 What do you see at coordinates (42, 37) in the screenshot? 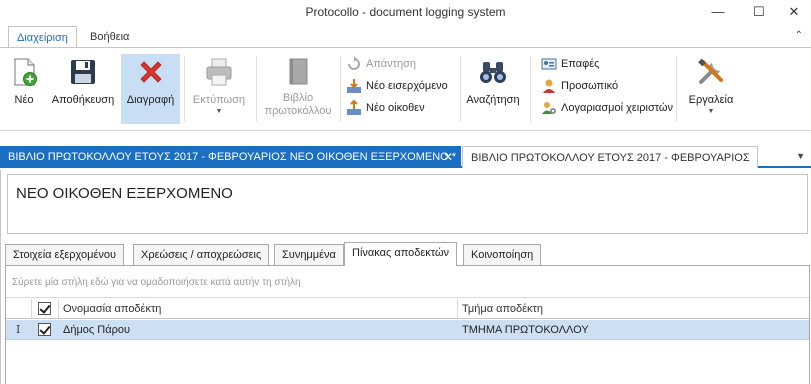
I see `ribbon-tab-manage: Διαχείριση` at bounding box center [42, 37].